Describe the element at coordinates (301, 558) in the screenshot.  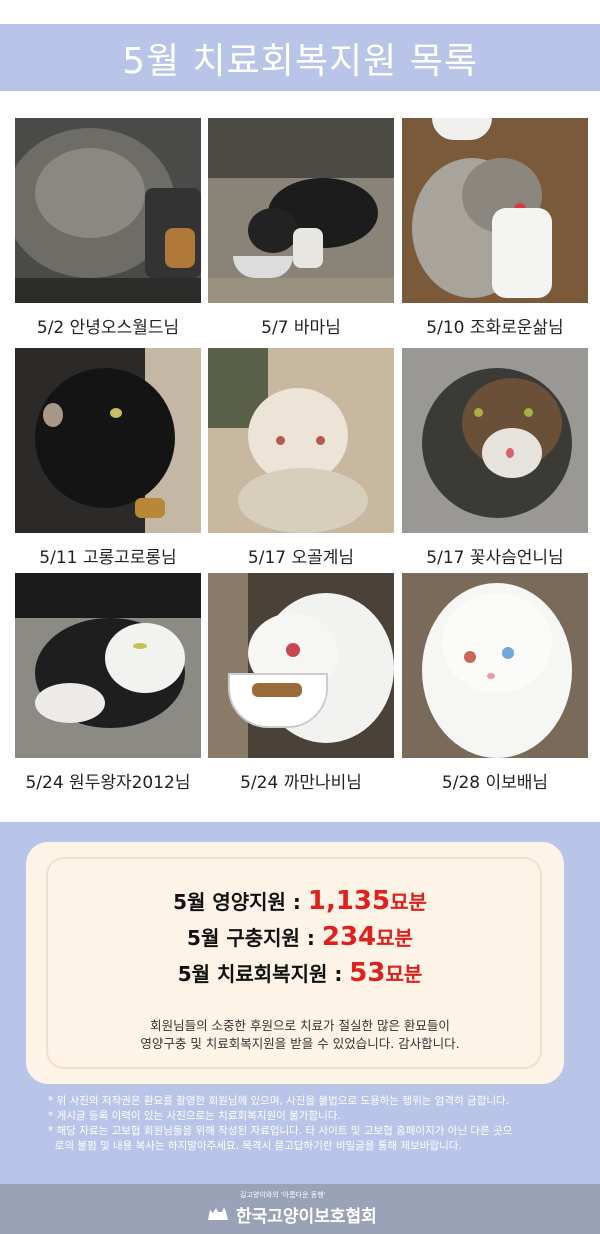
I see `gallery-caption: 5/17 오골계님` at that location.